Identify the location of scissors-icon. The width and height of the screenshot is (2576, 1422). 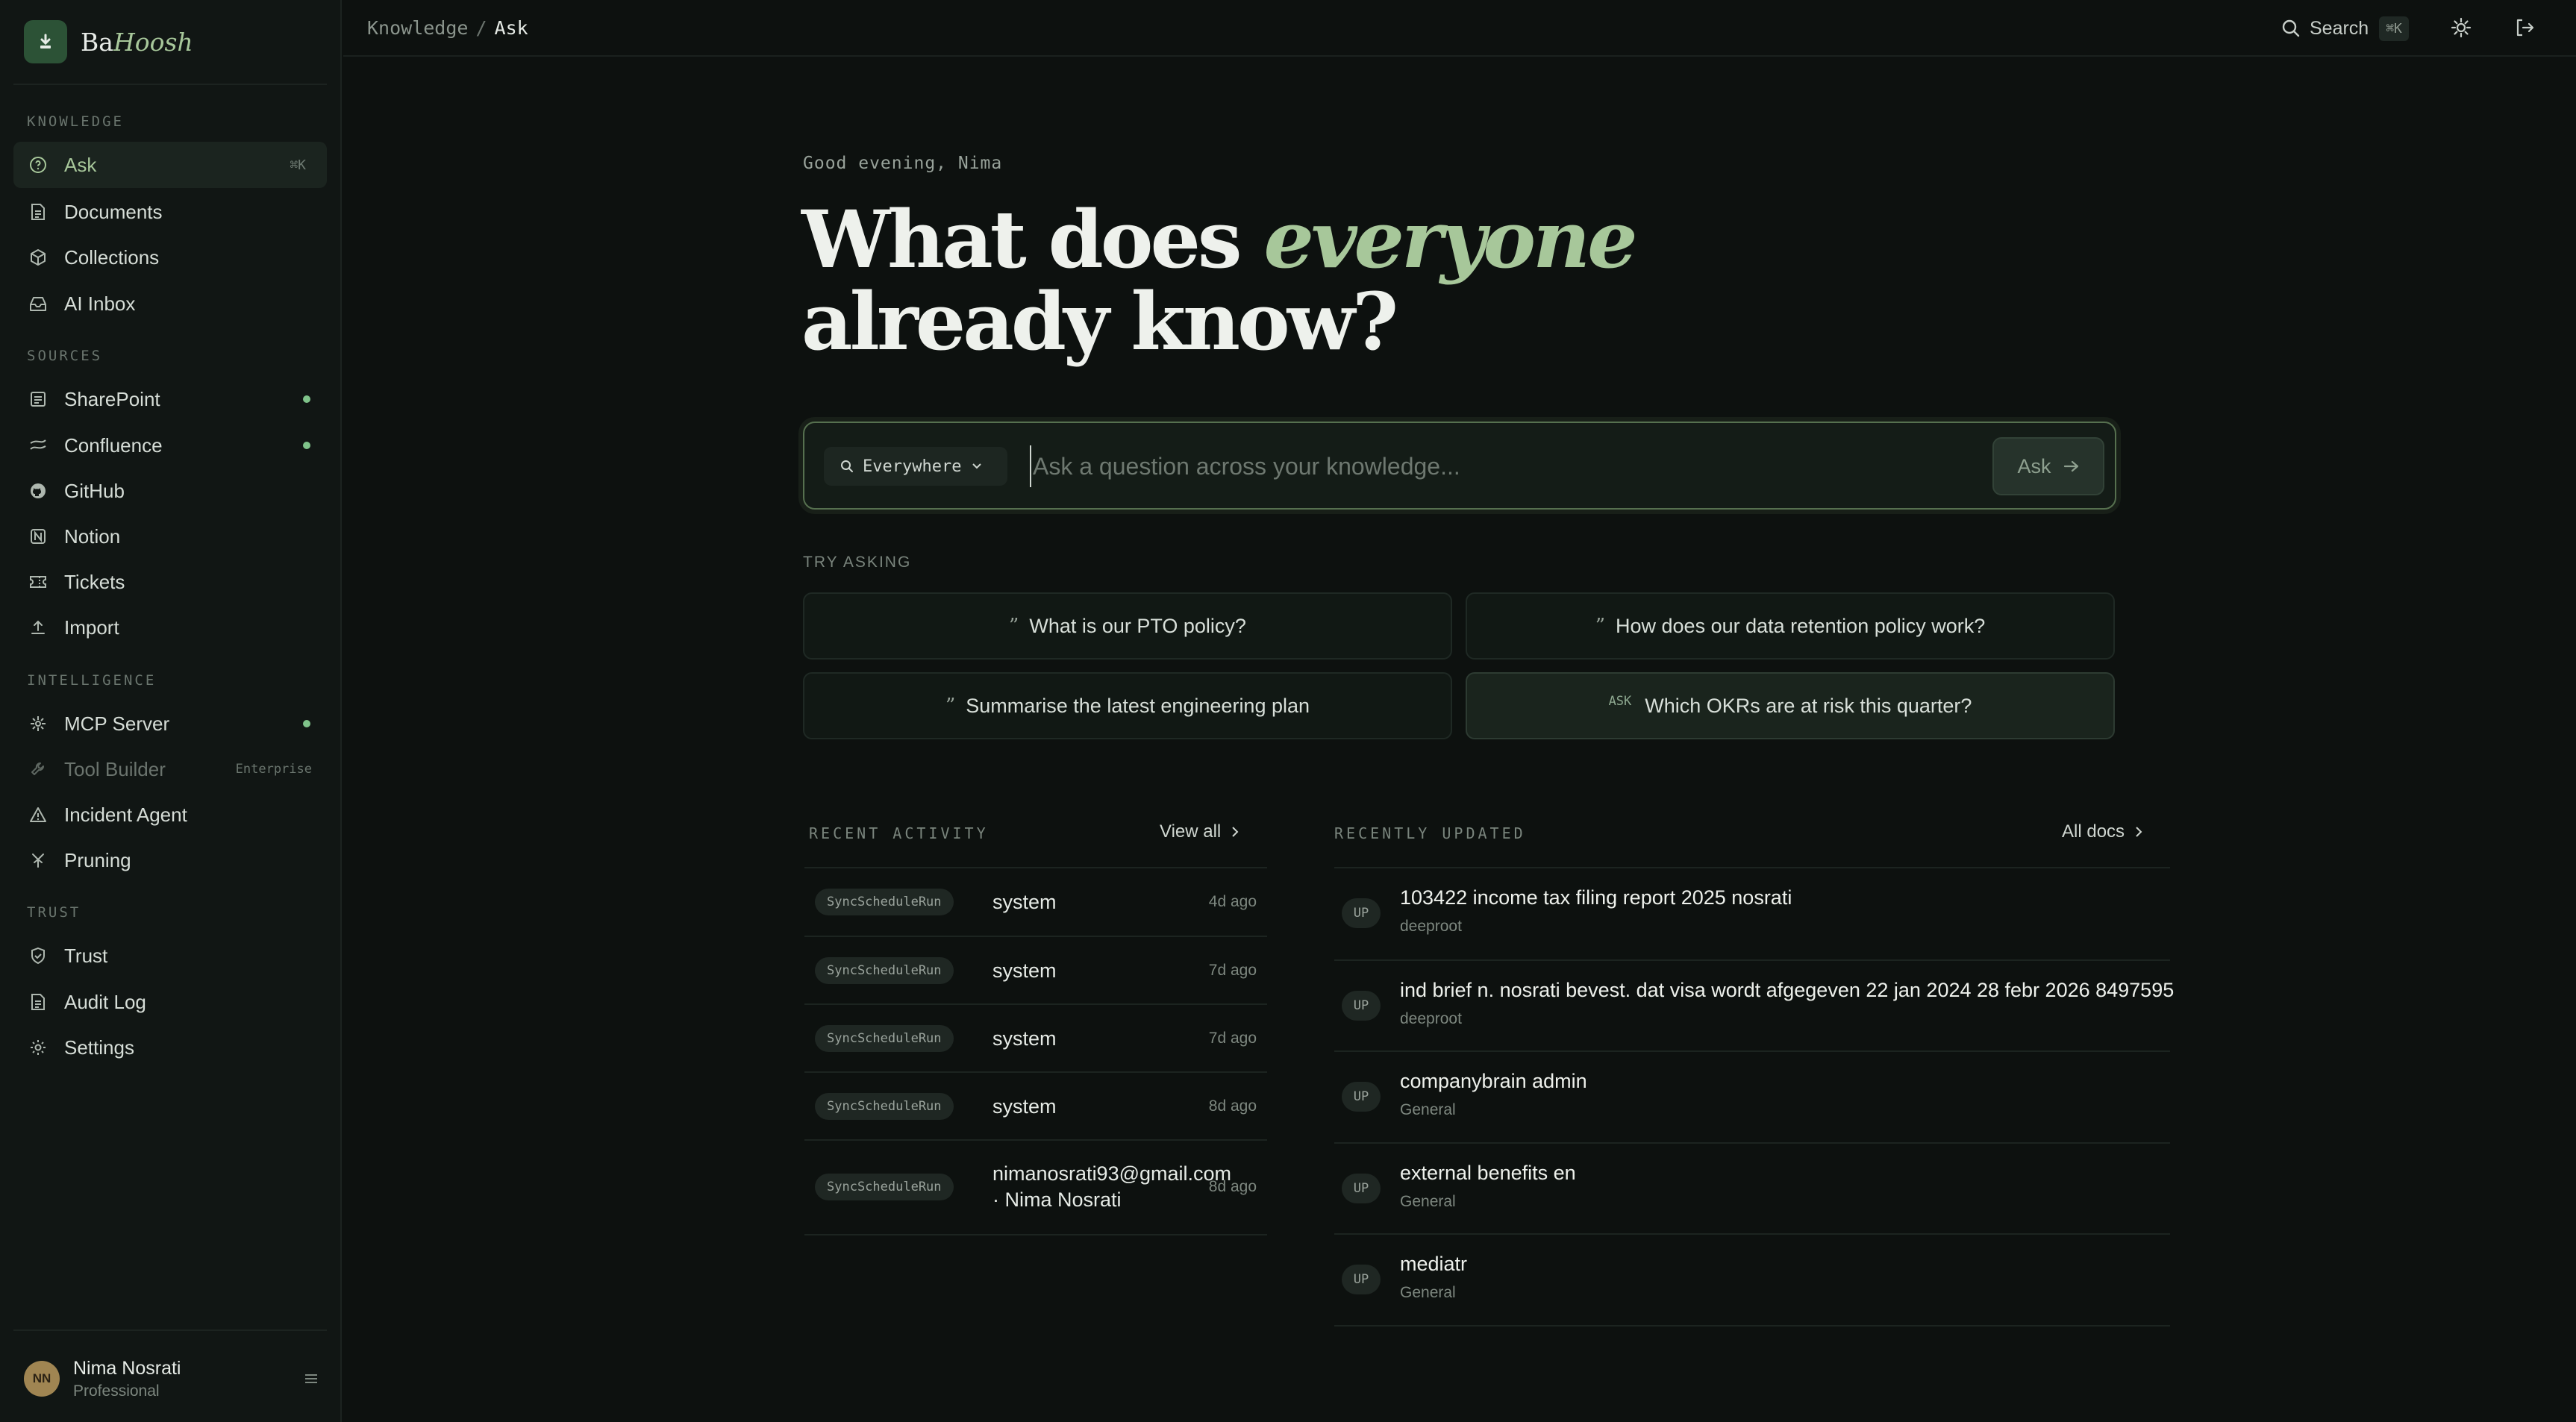
(38, 860).